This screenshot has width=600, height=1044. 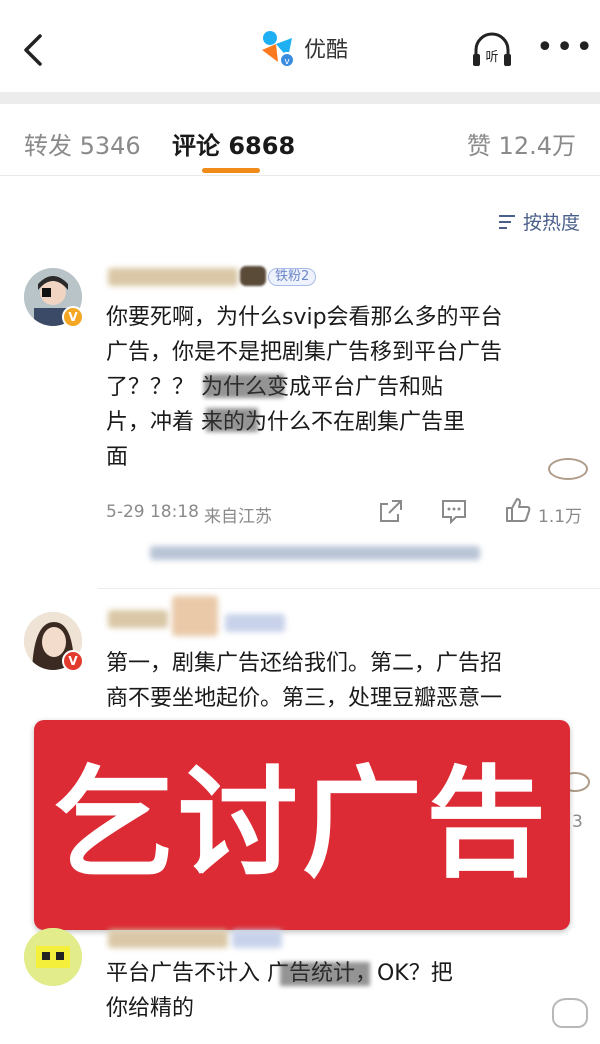 I want to click on headphones-icon: 听, so click(x=492, y=49).